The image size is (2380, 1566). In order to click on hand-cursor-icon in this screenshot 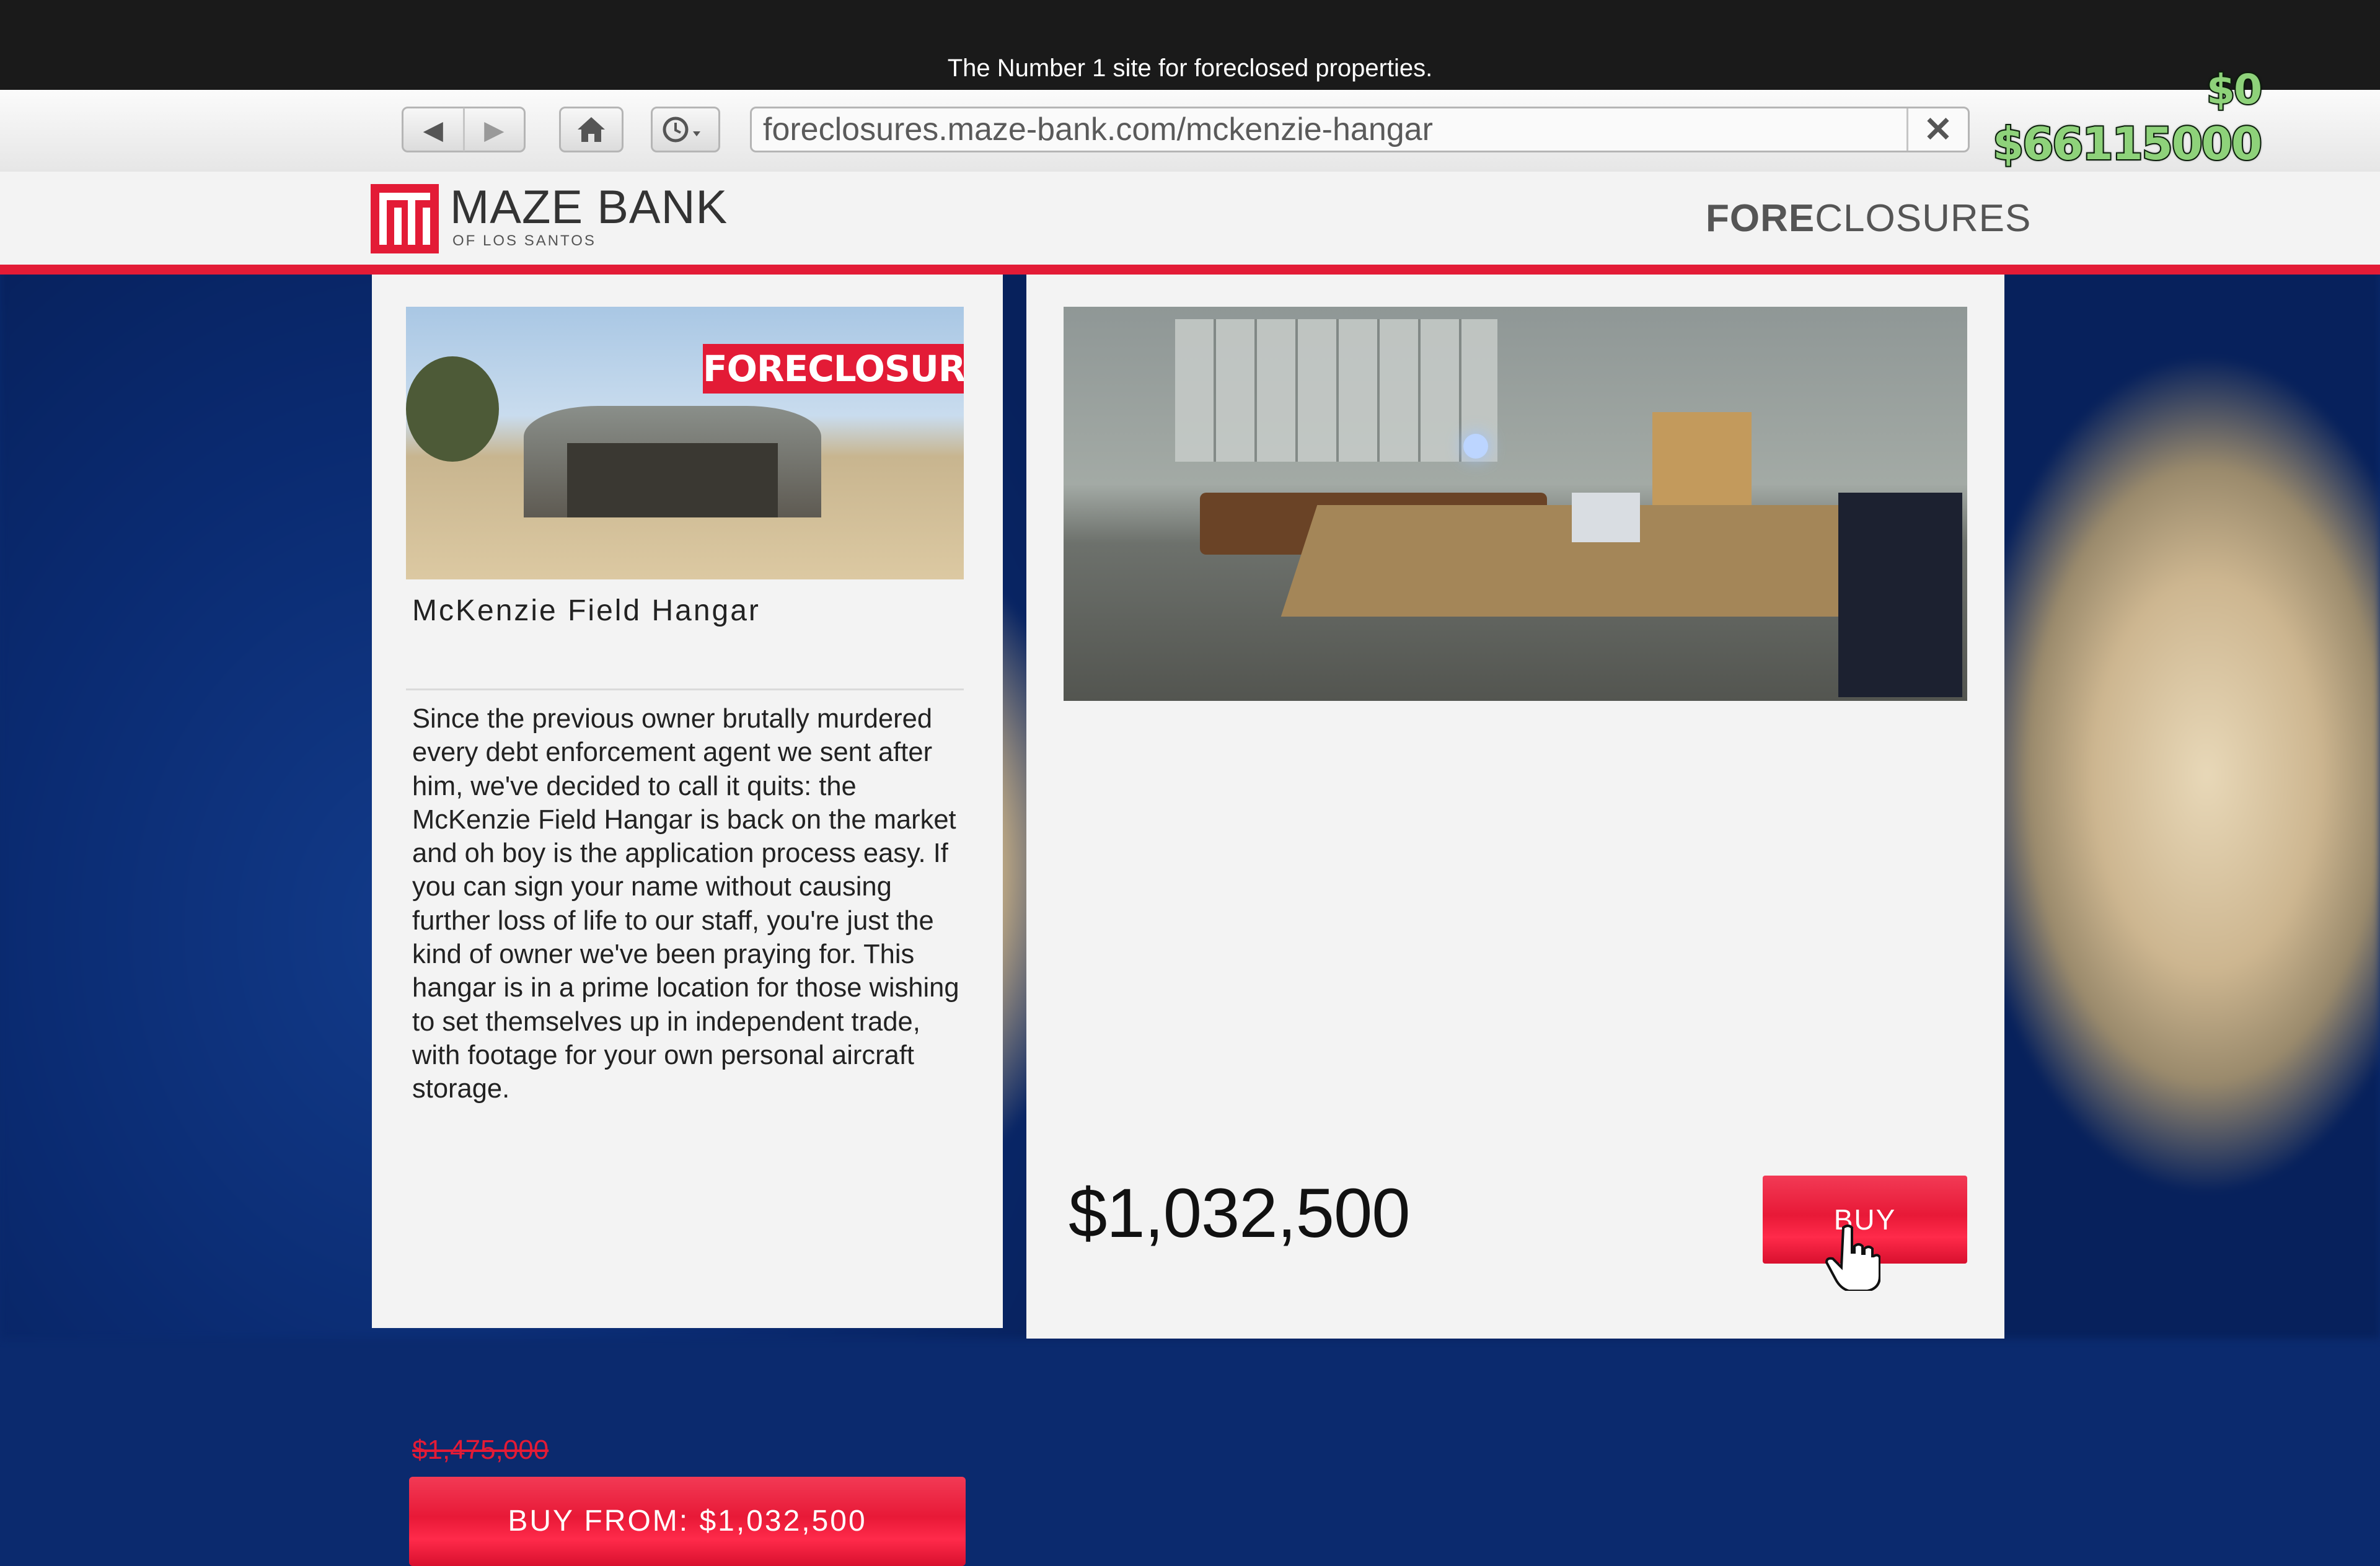, I will do `click(1852, 1258)`.